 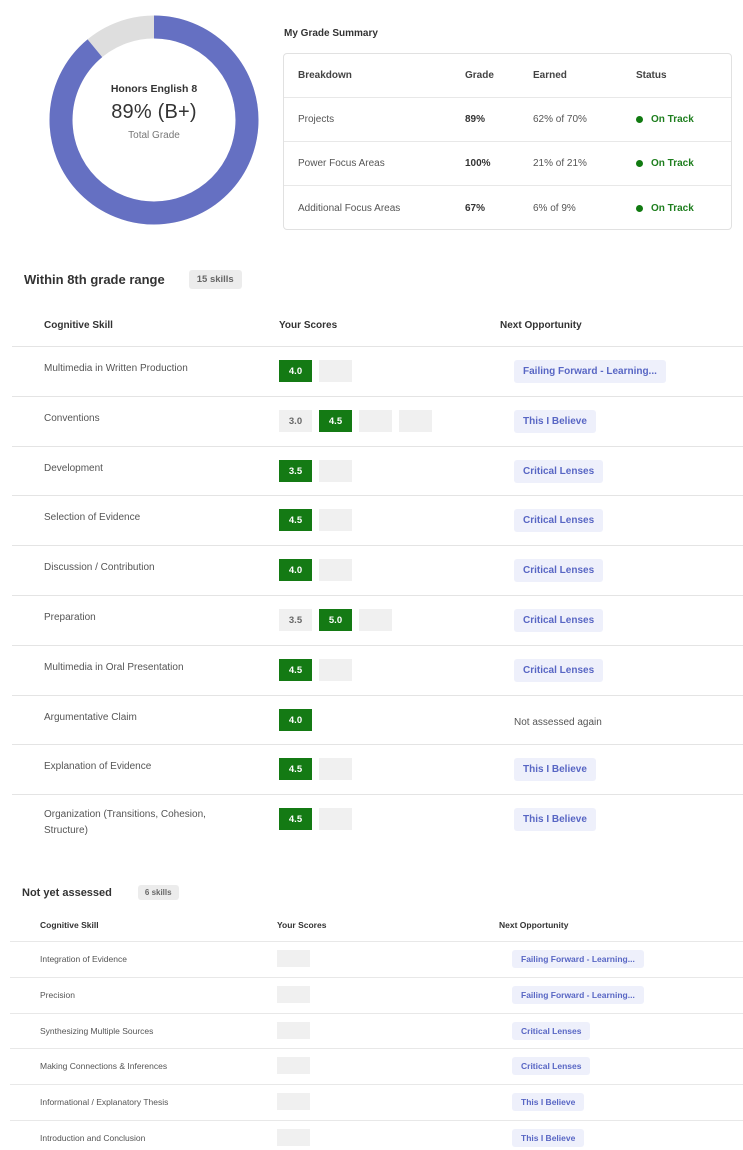 What do you see at coordinates (377, 520) in the screenshot?
I see `table-row: Selection of Evidence 4.5 Critical Lenses` at bounding box center [377, 520].